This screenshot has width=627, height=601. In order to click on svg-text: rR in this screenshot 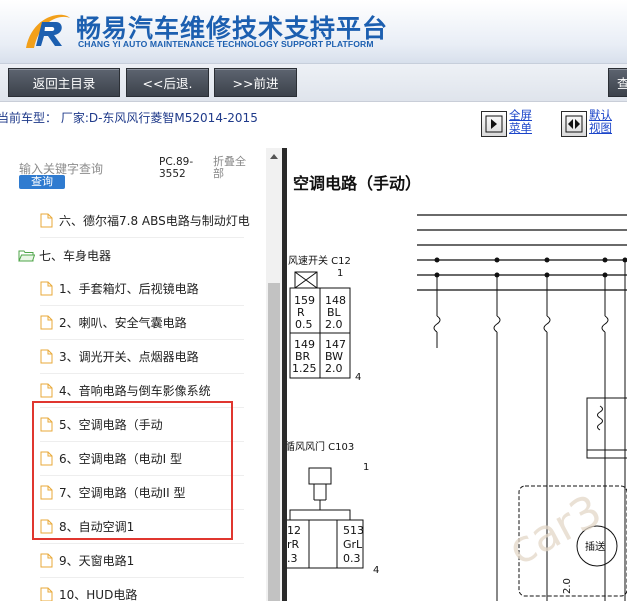, I will do `click(293, 544)`.